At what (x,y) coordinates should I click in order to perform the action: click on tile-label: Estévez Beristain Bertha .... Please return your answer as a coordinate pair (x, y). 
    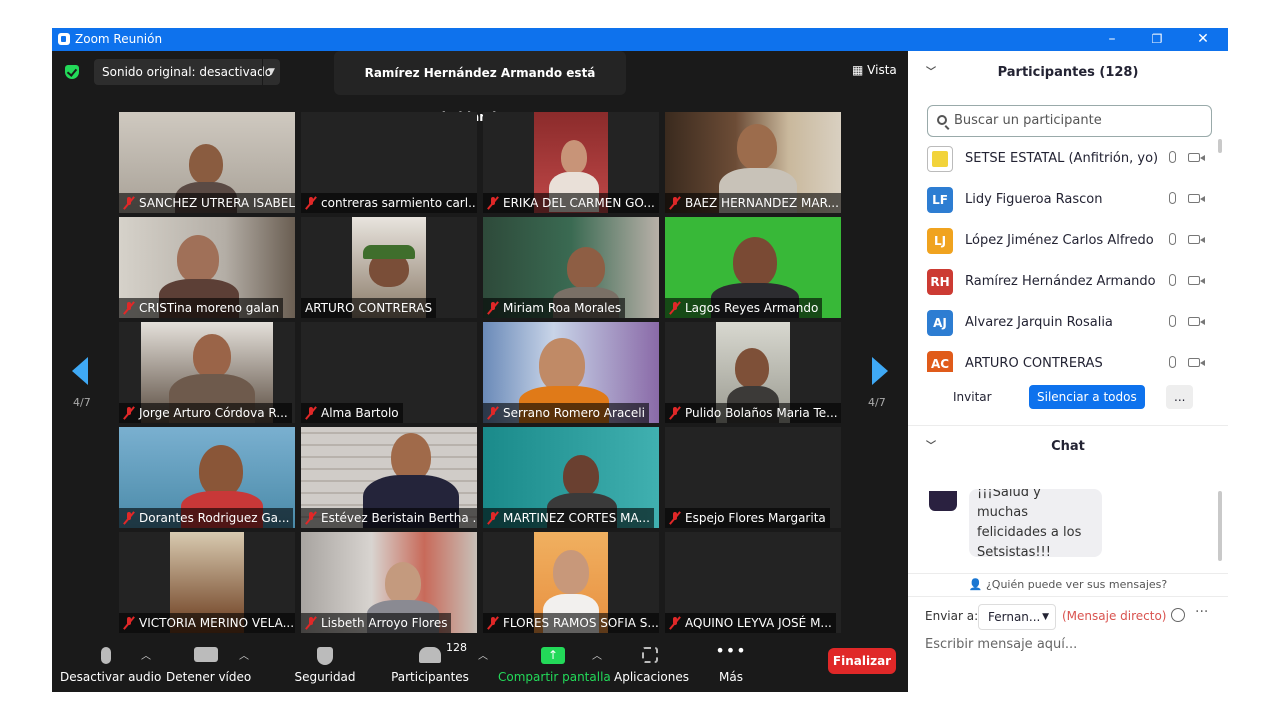
    Looking at the image, I should click on (389, 518).